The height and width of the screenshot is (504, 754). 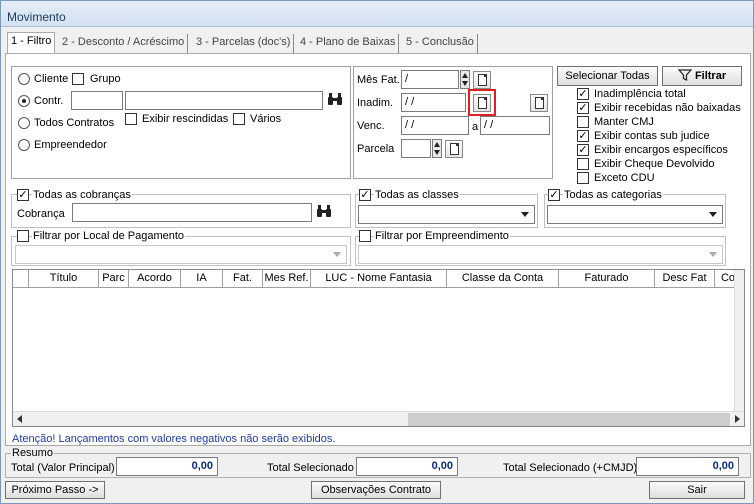 I want to click on grupo-checkbox, so click(x=78, y=79).